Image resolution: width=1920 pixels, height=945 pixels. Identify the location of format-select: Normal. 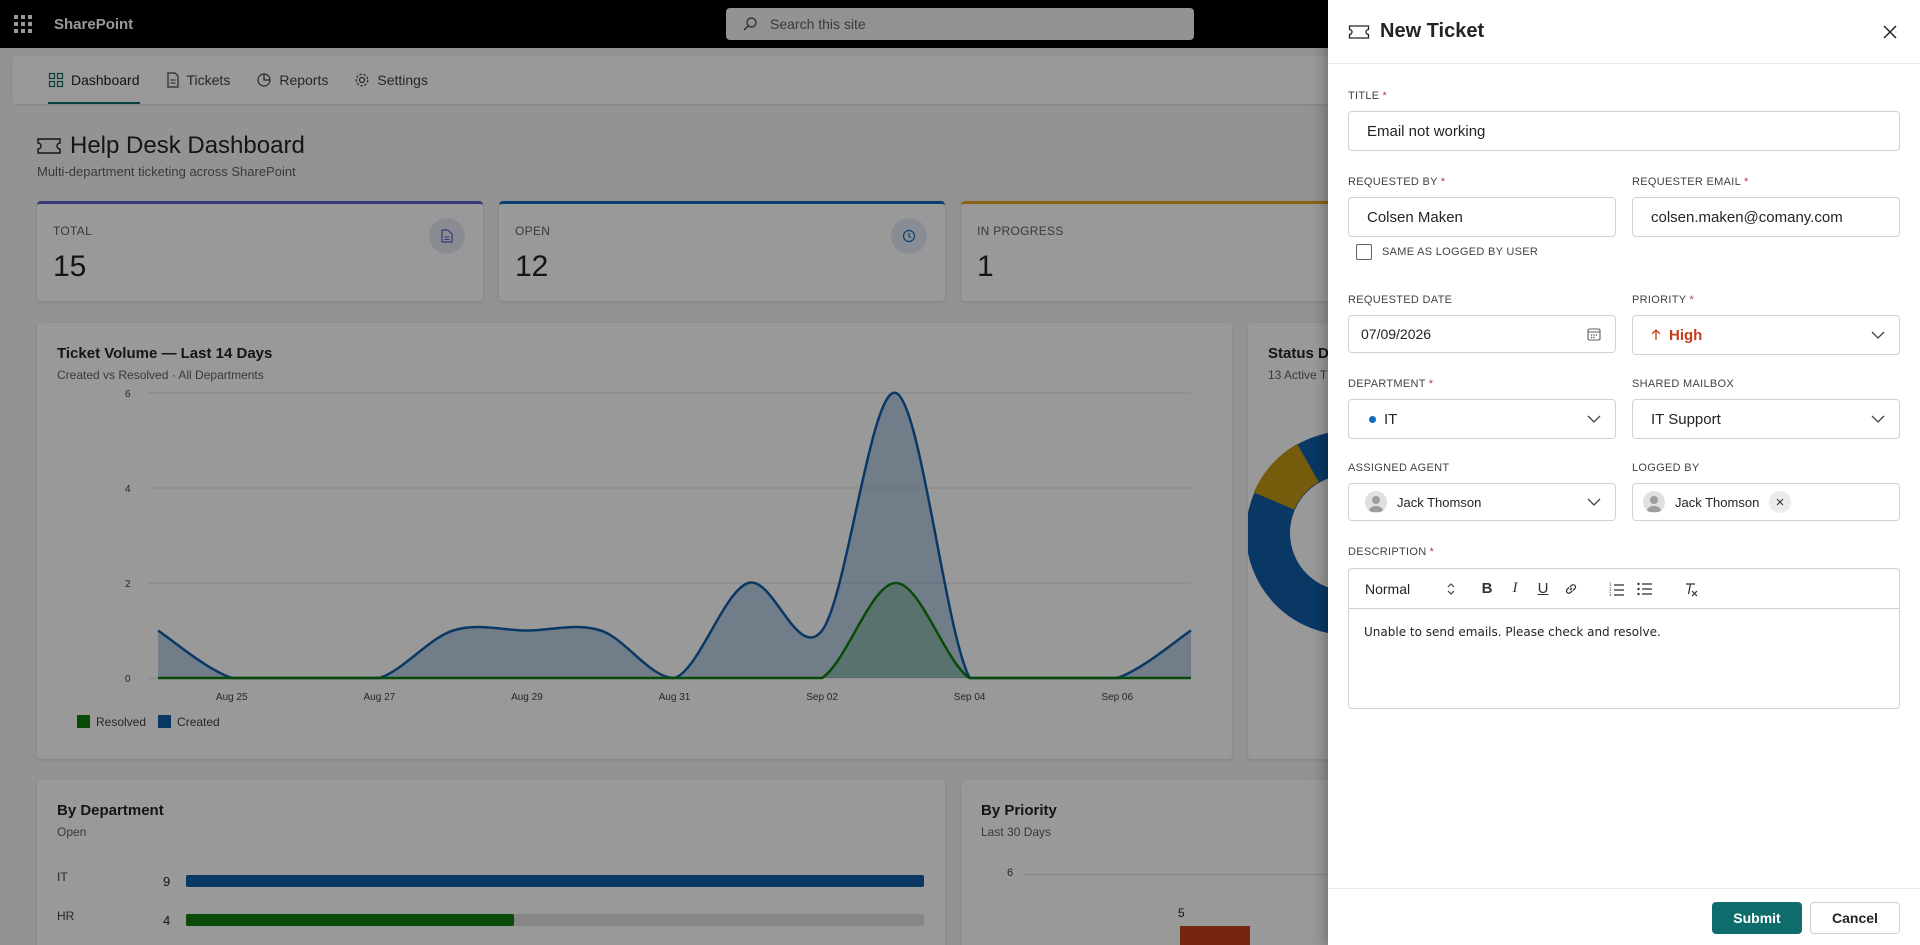
(1410, 589).